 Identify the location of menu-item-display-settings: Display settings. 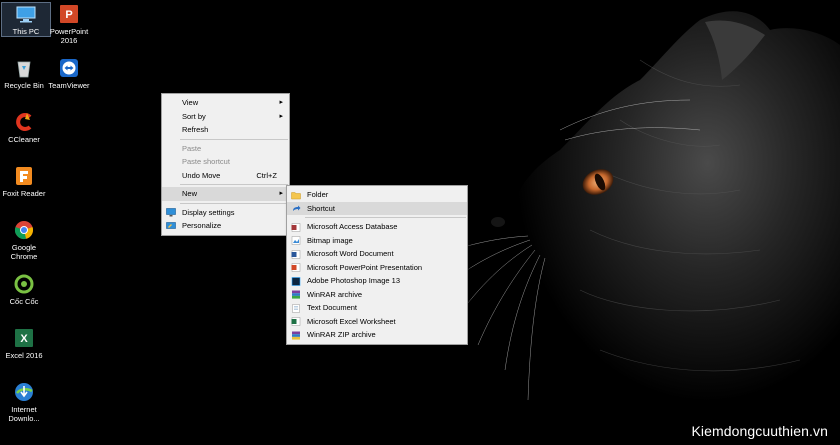
(225, 213).